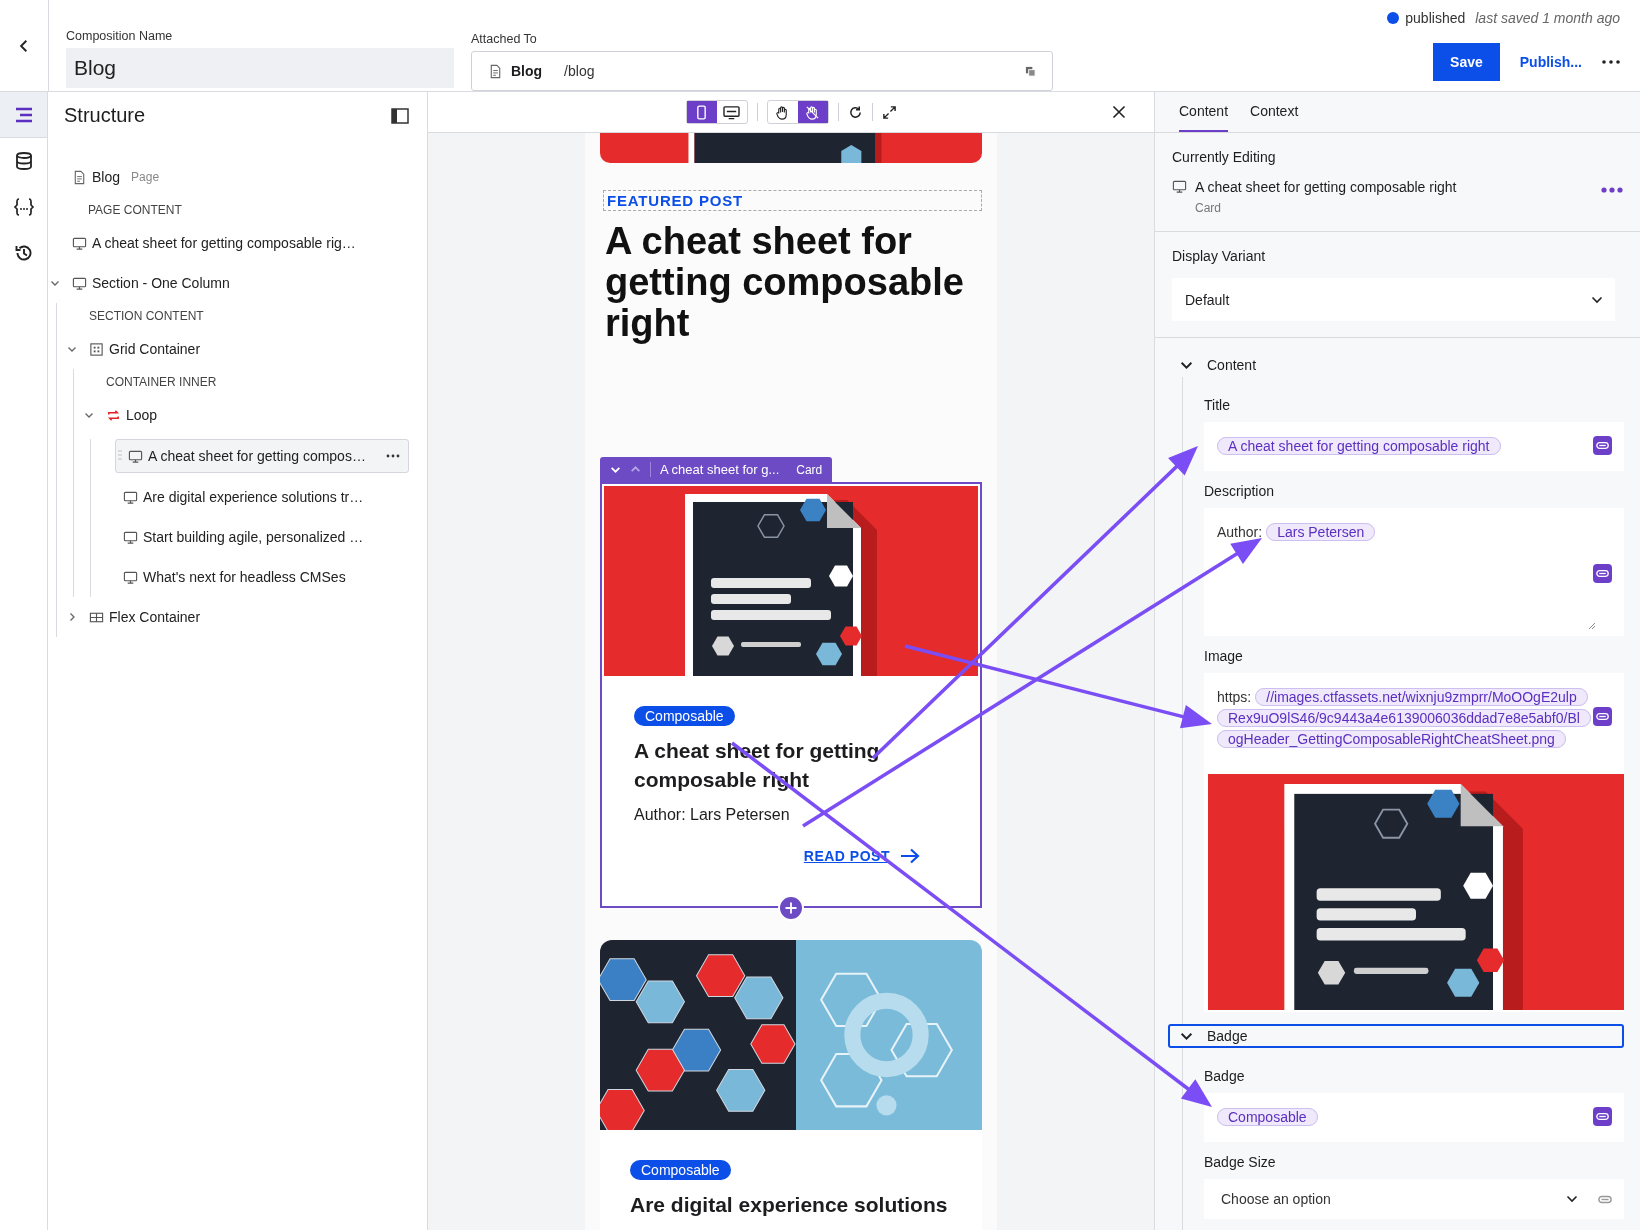 This screenshot has height=1230, width=1640. I want to click on tab: Content, so click(1204, 112).